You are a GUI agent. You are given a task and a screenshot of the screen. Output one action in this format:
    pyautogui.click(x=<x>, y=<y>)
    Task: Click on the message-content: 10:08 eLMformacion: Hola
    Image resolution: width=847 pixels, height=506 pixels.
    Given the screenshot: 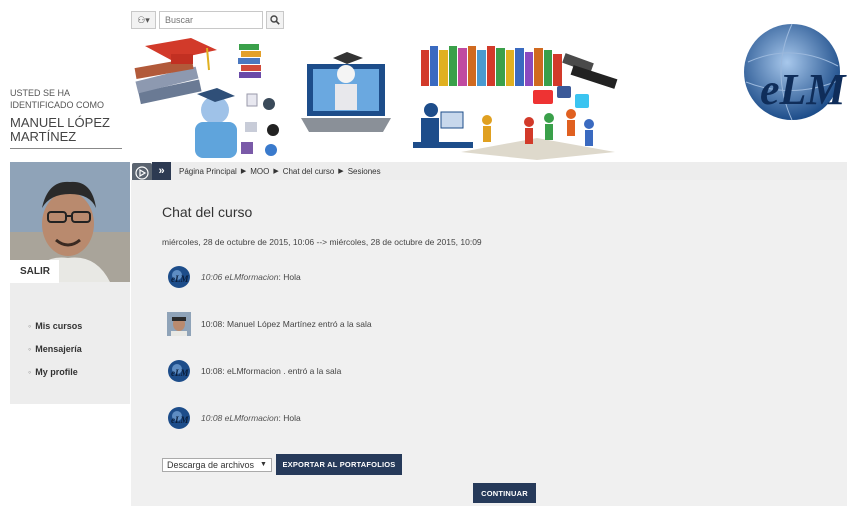 What is the action you would take?
    pyautogui.click(x=251, y=418)
    